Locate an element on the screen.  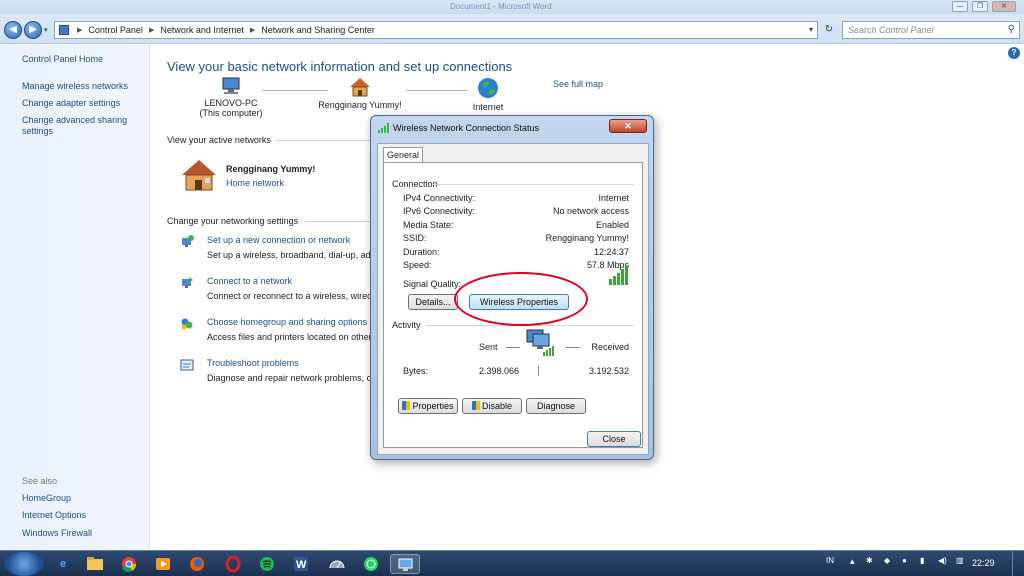
window-title: Document1 - Microsoft Word is located at coordinates (501, 6).